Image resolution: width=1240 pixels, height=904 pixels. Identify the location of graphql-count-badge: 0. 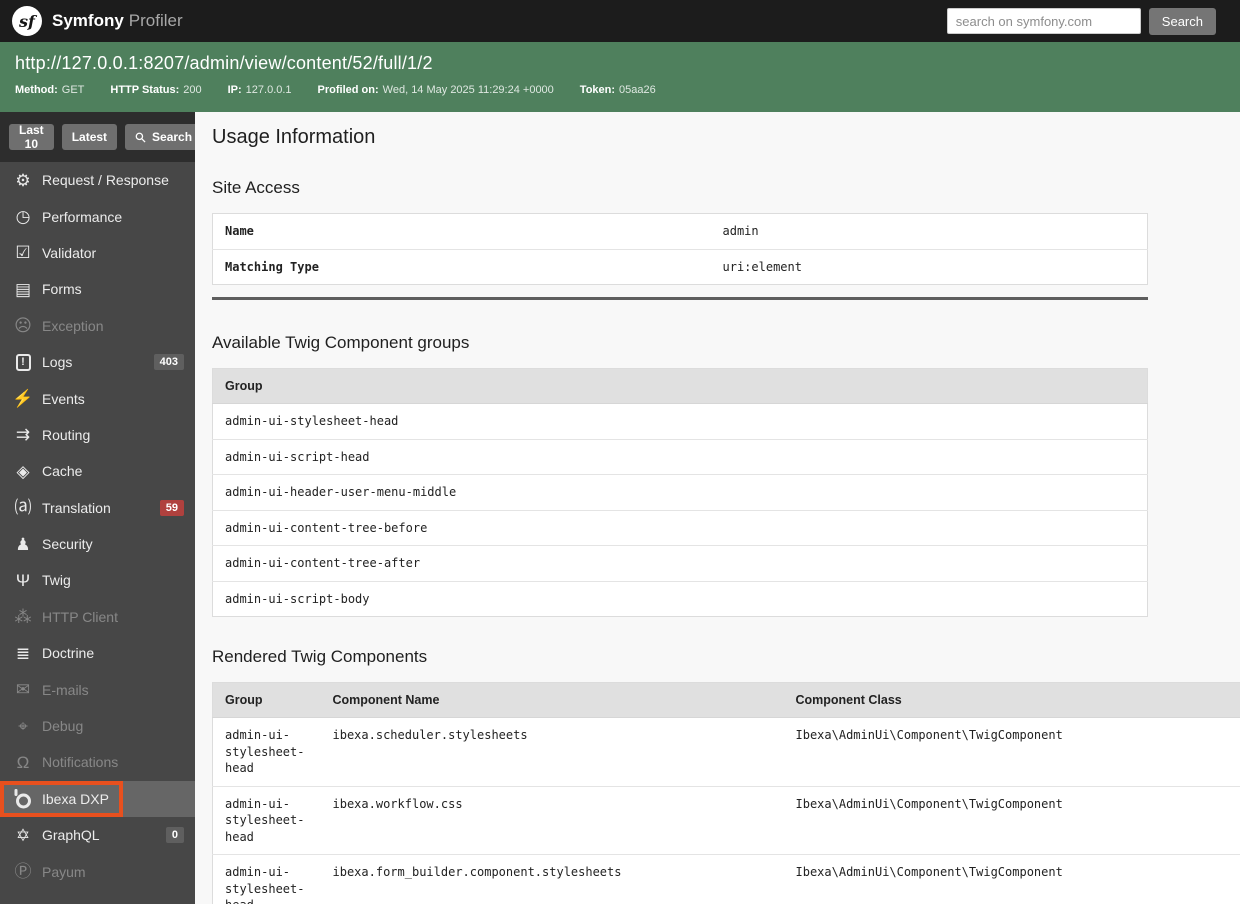
(174, 835).